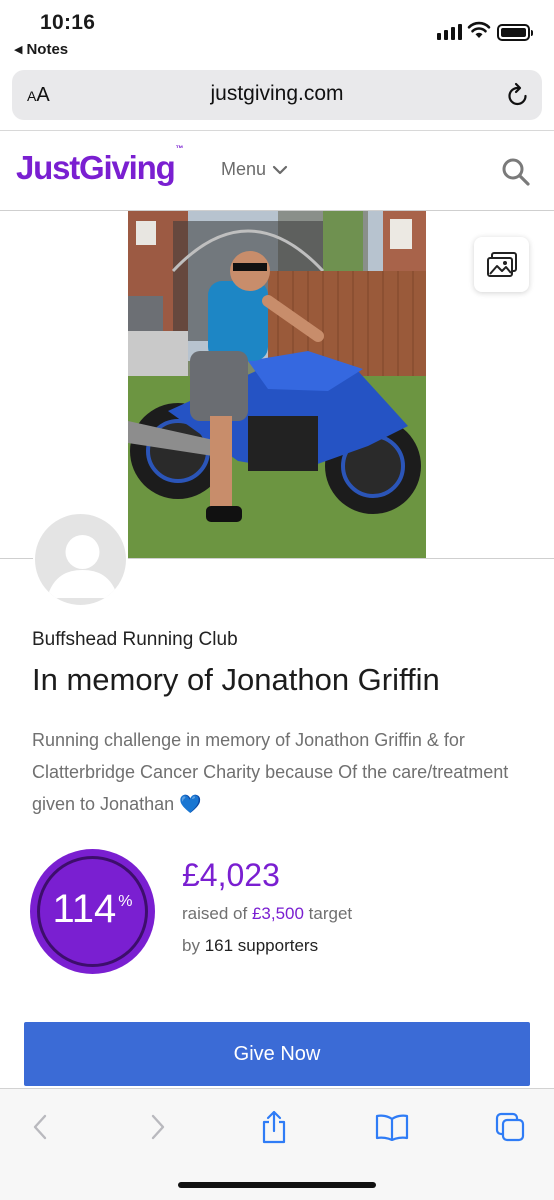 This screenshot has width=554, height=1200. What do you see at coordinates (280, 169) in the screenshot?
I see `chevron-down-icon` at bounding box center [280, 169].